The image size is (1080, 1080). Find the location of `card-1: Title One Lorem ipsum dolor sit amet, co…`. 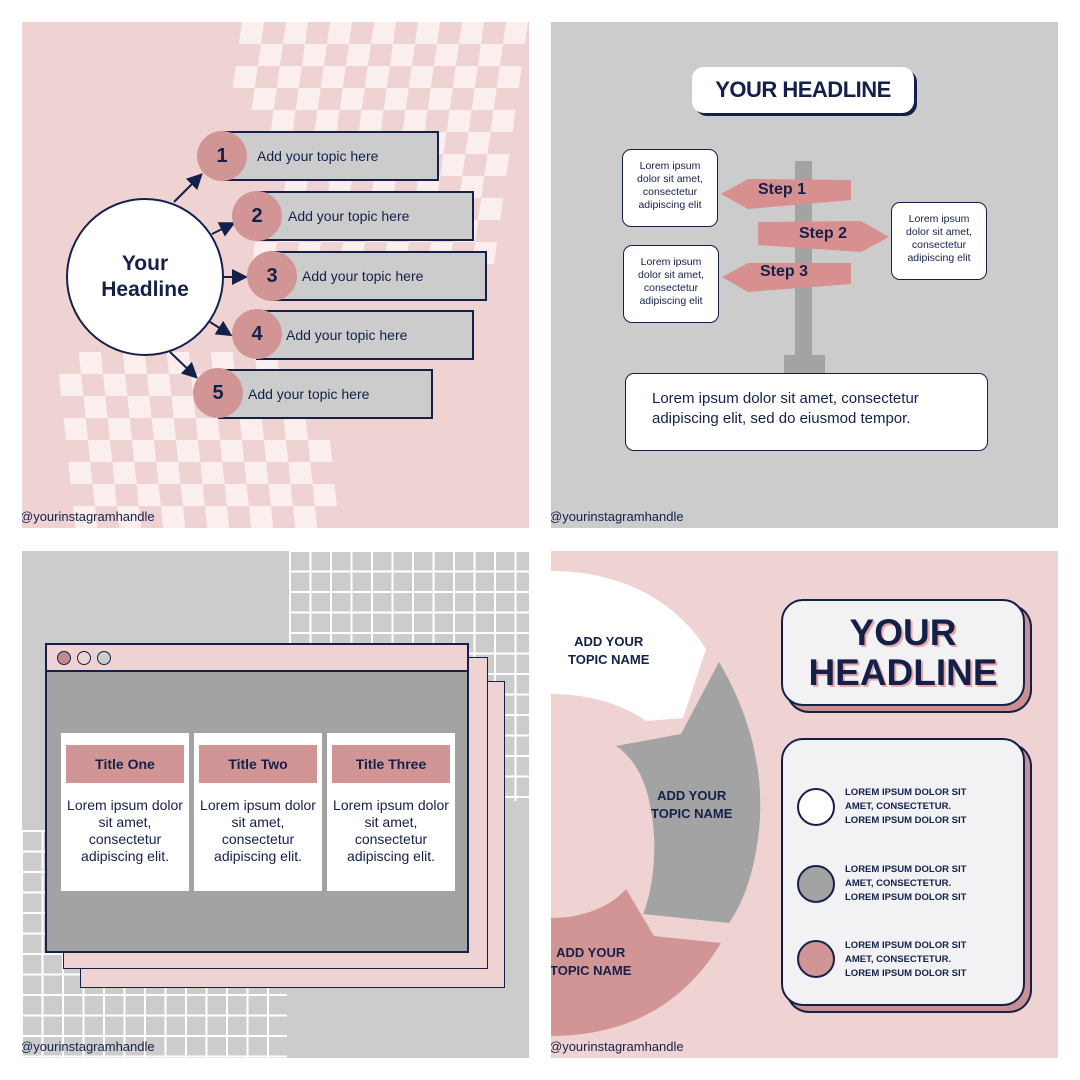

card-1: Title One Lorem ipsum dolor sit amet, co… is located at coordinates (125, 812).